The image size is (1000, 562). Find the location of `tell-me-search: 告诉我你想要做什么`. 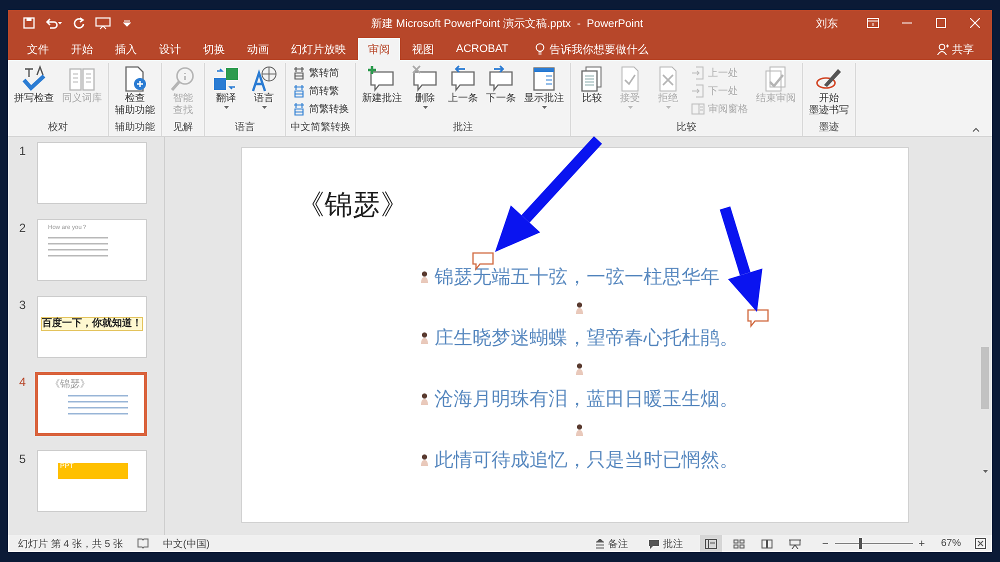

tell-me-search: 告诉我你想要做什么 is located at coordinates (591, 49).